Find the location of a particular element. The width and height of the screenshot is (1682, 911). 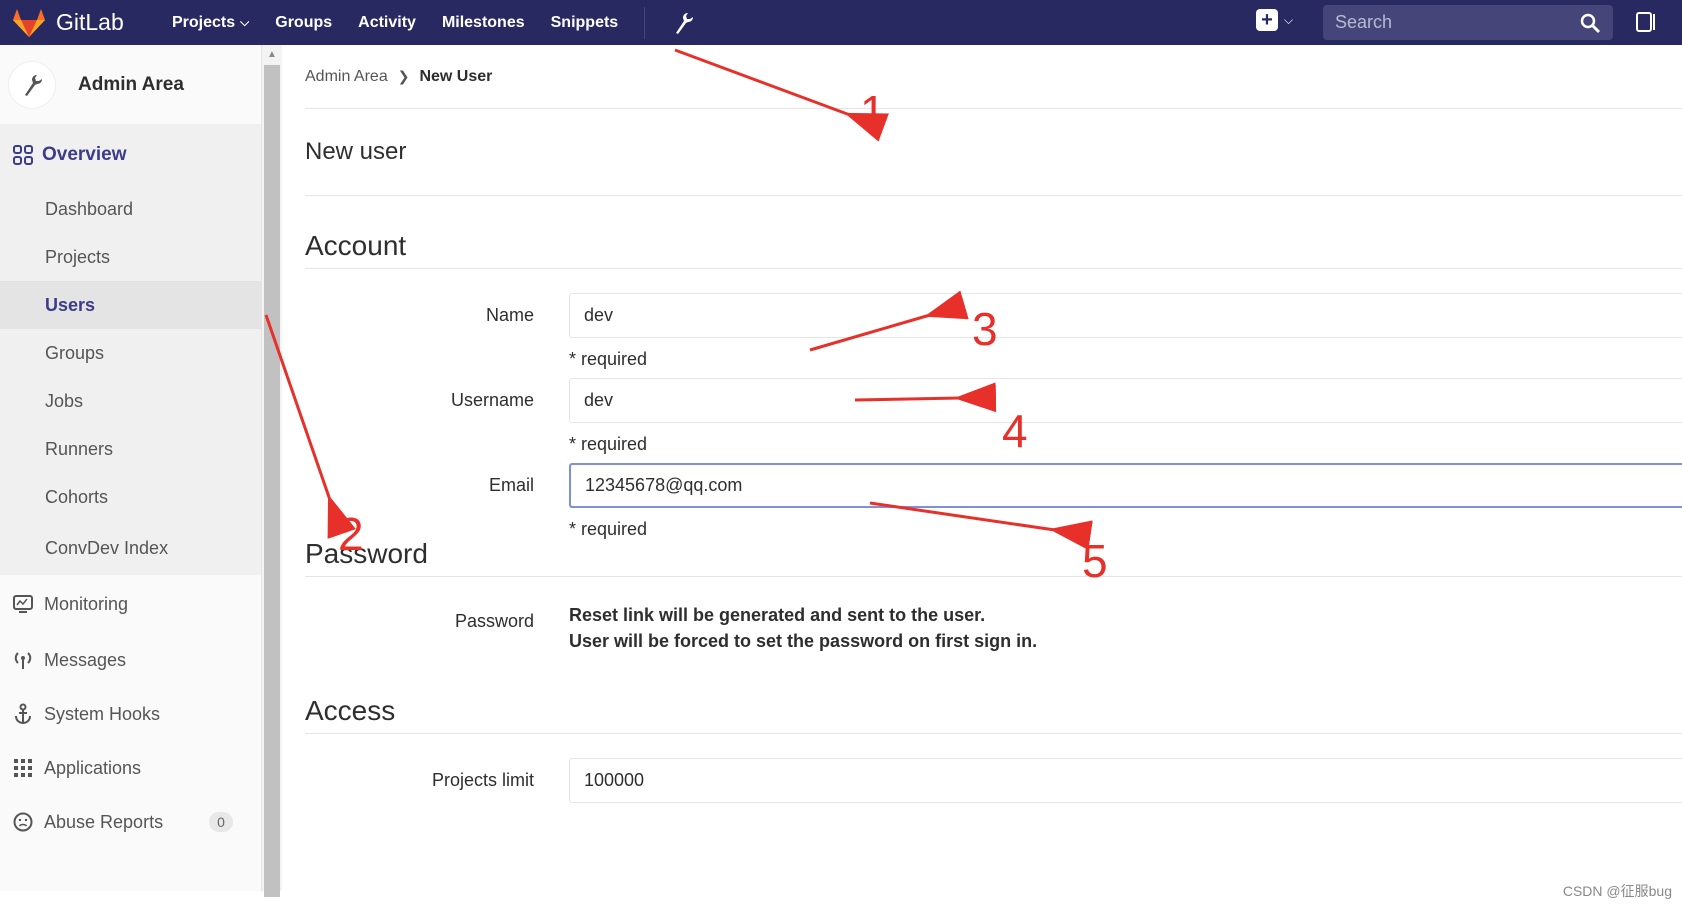

section-account: Account is located at coordinates (993, 249).